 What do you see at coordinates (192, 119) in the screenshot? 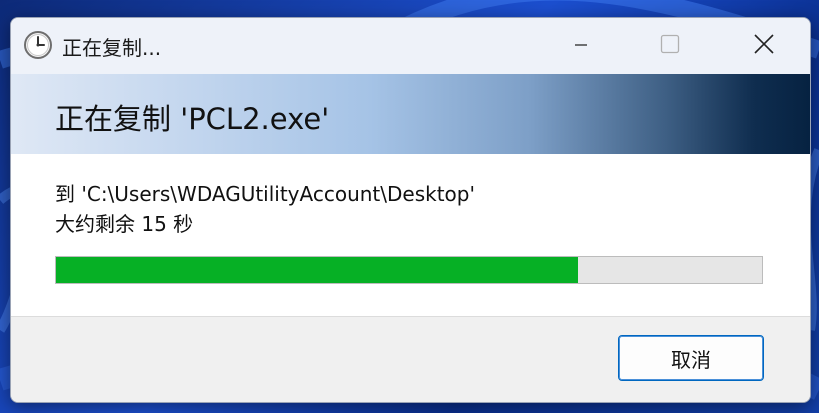
I see `copy-heading: 正在复制 'PCL2.exe'` at bounding box center [192, 119].